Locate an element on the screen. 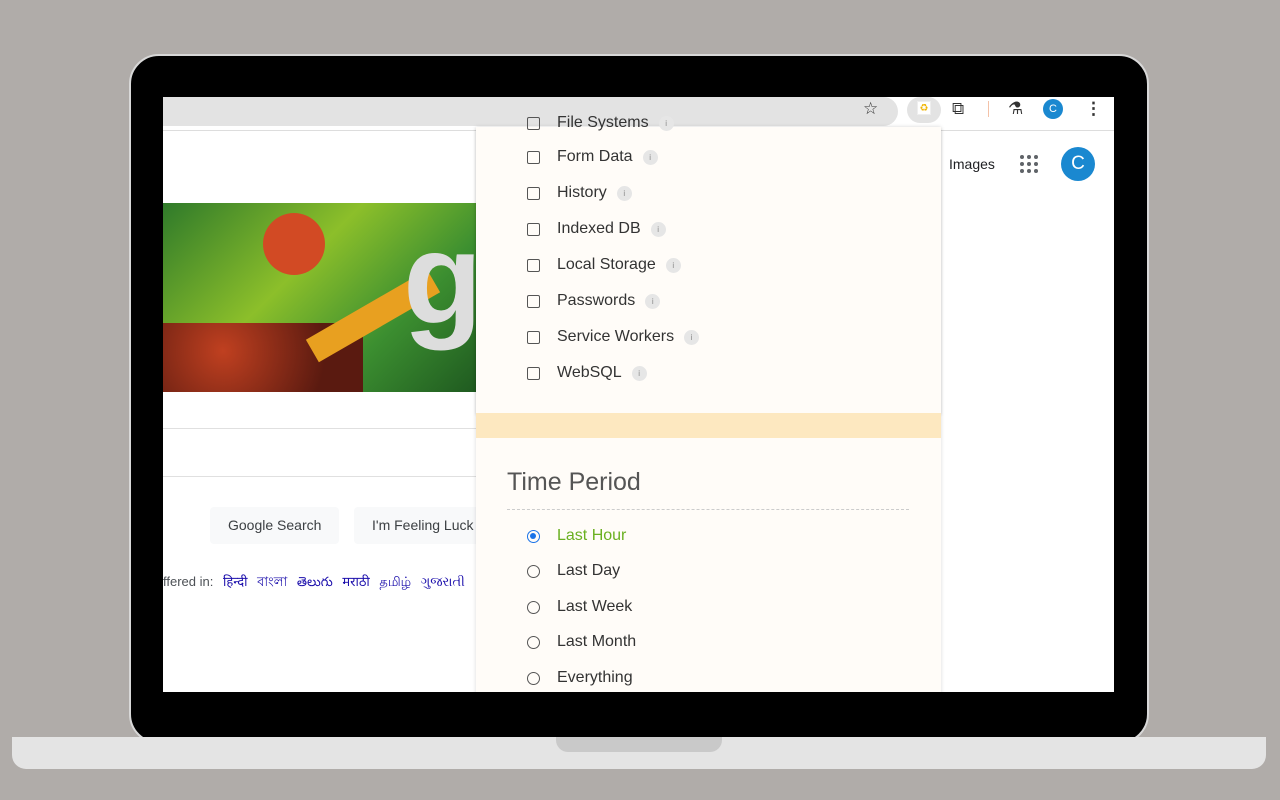 This screenshot has height=800, width=1280. profile-avatar: C is located at coordinates (1053, 109).